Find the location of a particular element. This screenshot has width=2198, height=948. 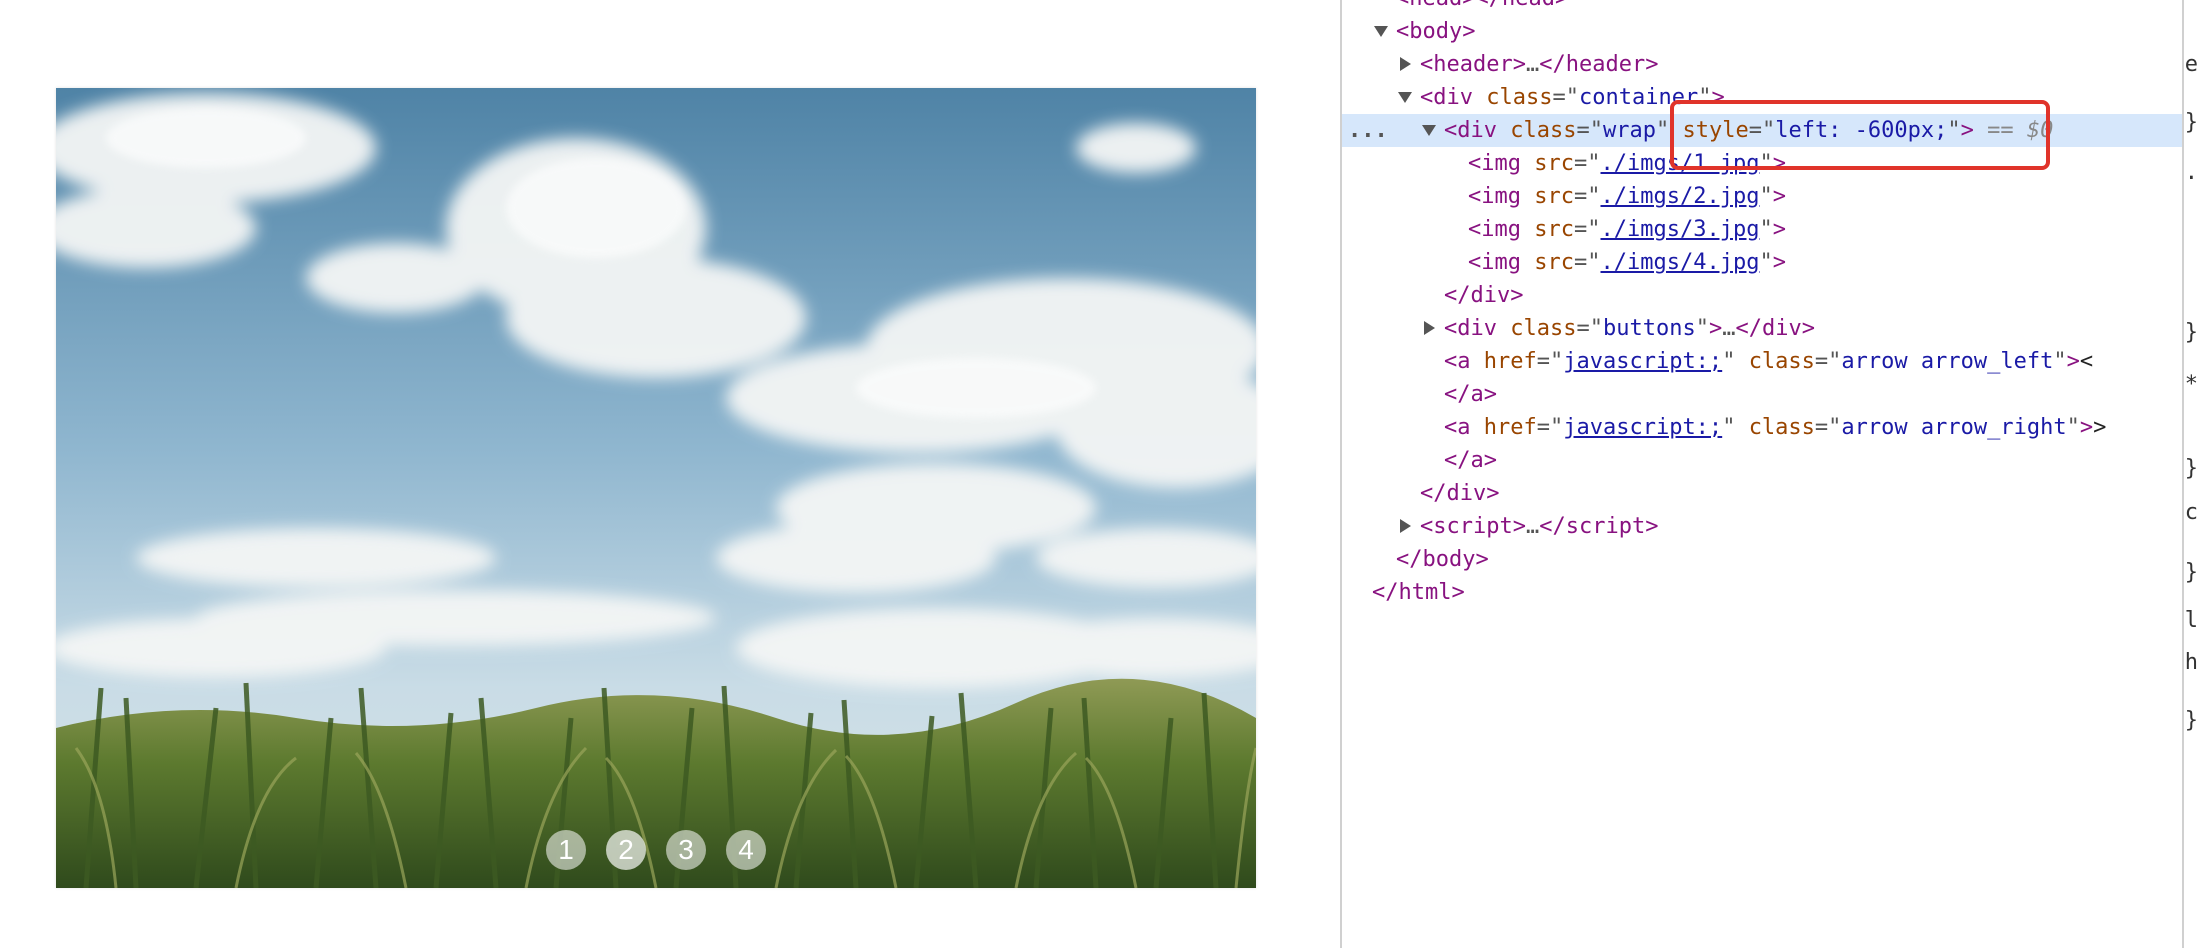

carousel-dot-3: 3 is located at coordinates (686, 850).